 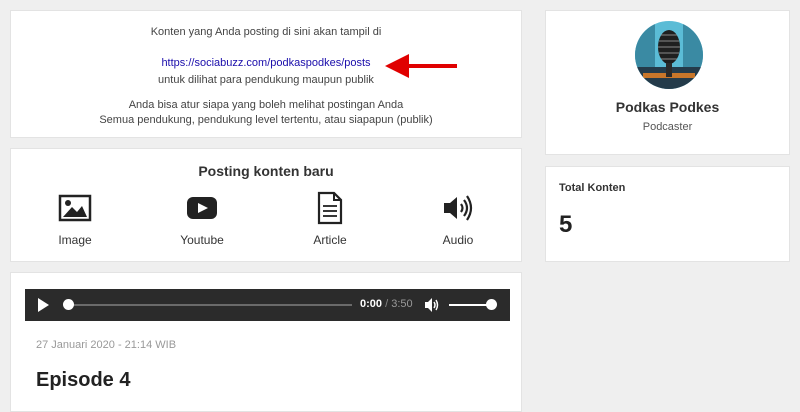 I want to click on current-time: 0:00, so click(x=371, y=304).